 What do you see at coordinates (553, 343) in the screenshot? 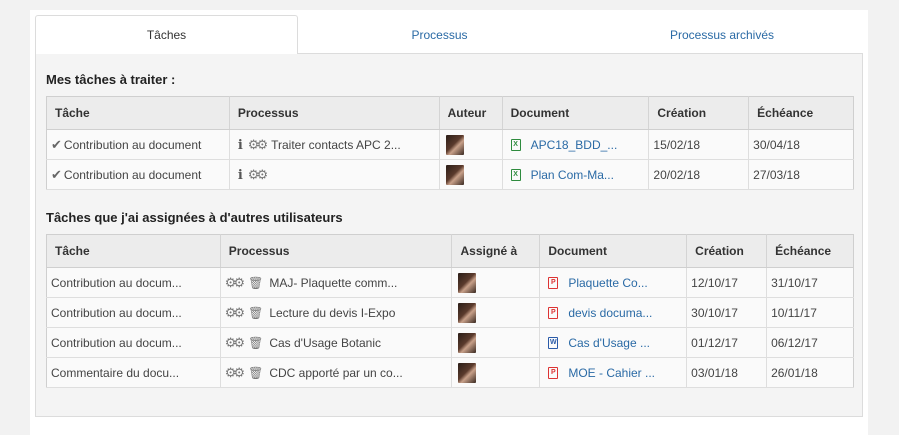
I see `word-file-icon: W` at bounding box center [553, 343].